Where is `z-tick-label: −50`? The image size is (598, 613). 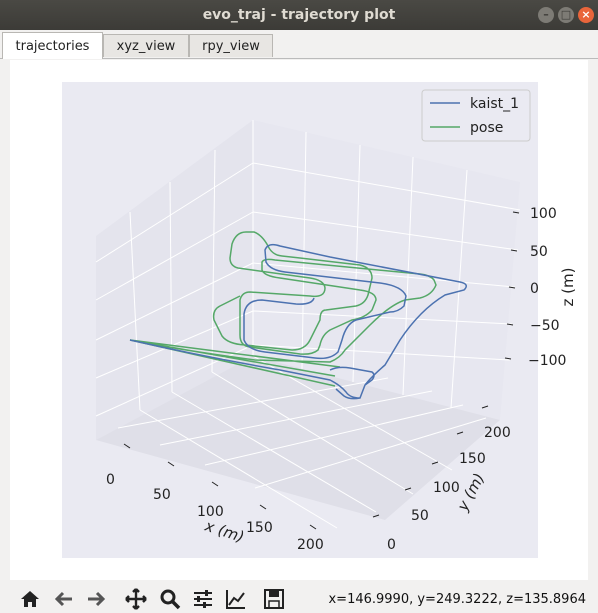
z-tick-label: −50 is located at coordinates (545, 326).